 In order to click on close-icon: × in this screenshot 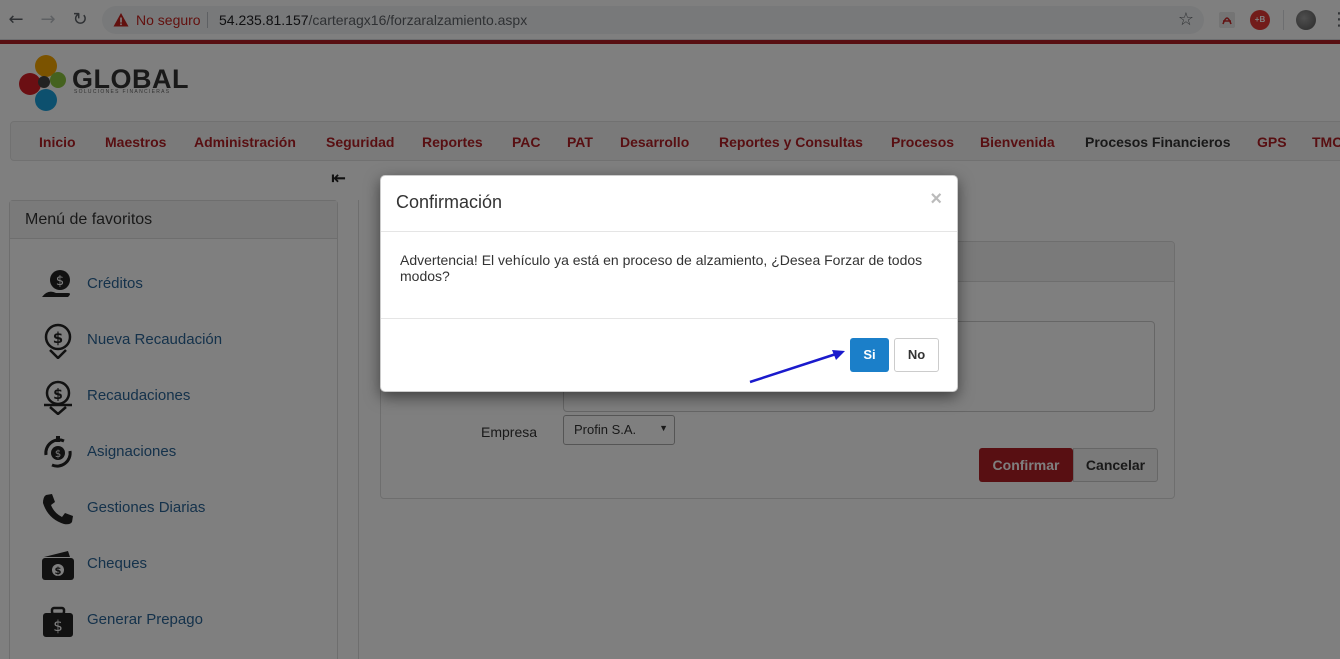, I will do `click(936, 199)`.